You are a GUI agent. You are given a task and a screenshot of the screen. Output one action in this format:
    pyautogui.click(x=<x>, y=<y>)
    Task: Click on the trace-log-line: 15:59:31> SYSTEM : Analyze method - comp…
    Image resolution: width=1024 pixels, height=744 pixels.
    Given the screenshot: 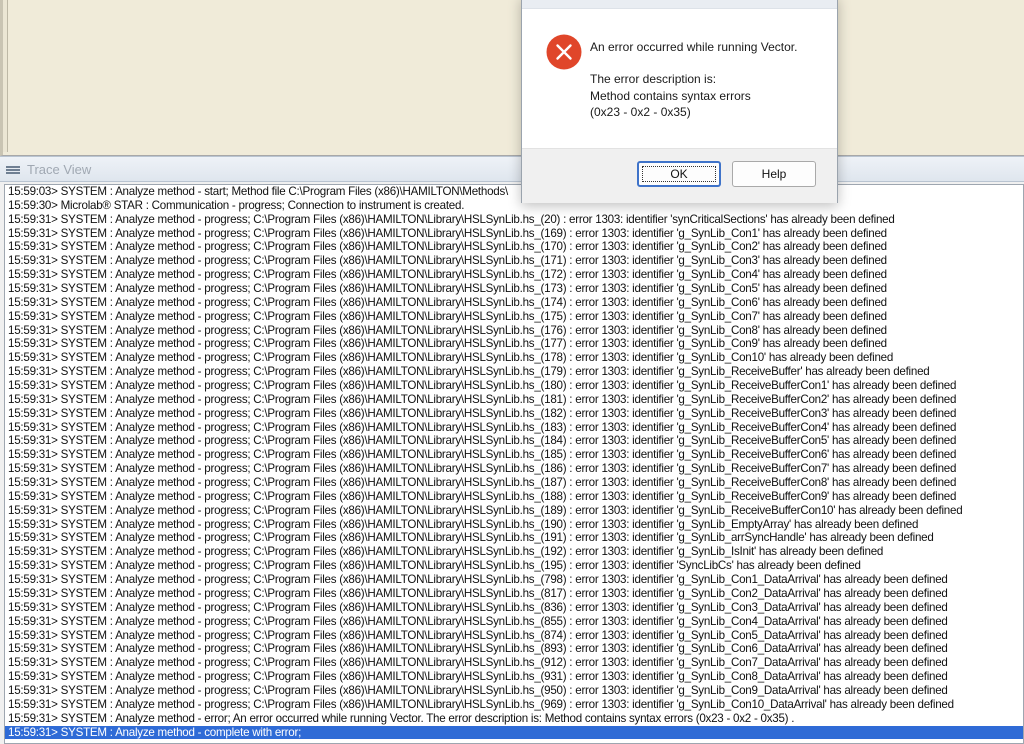 What is the action you would take?
    pyautogui.click(x=514, y=732)
    